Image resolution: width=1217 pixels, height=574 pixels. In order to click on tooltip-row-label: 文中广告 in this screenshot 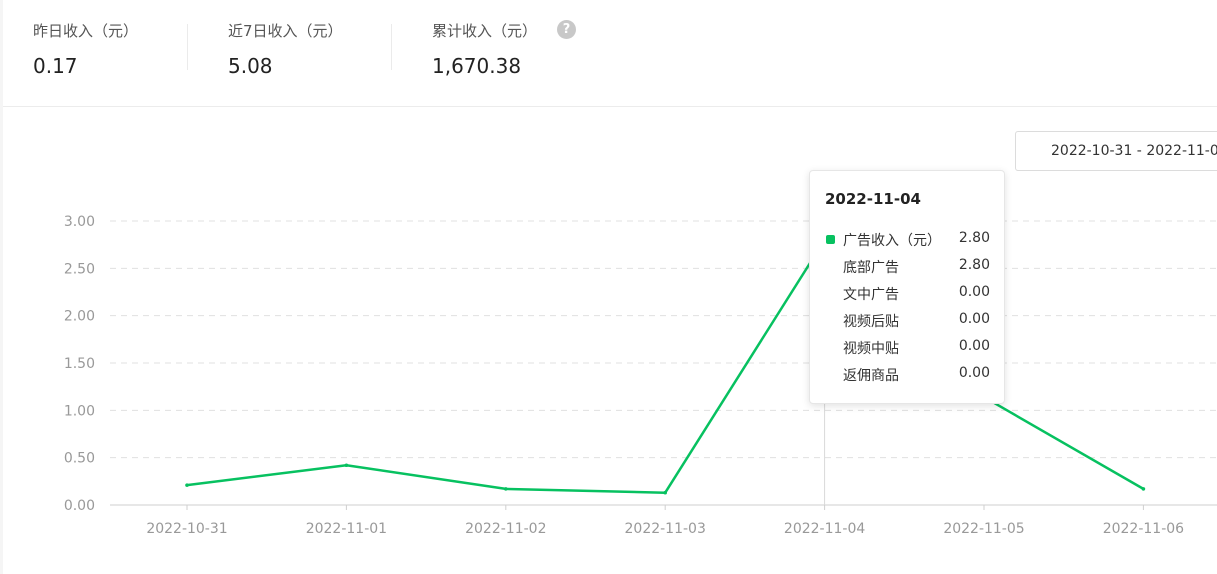, I will do `click(871, 295)`.